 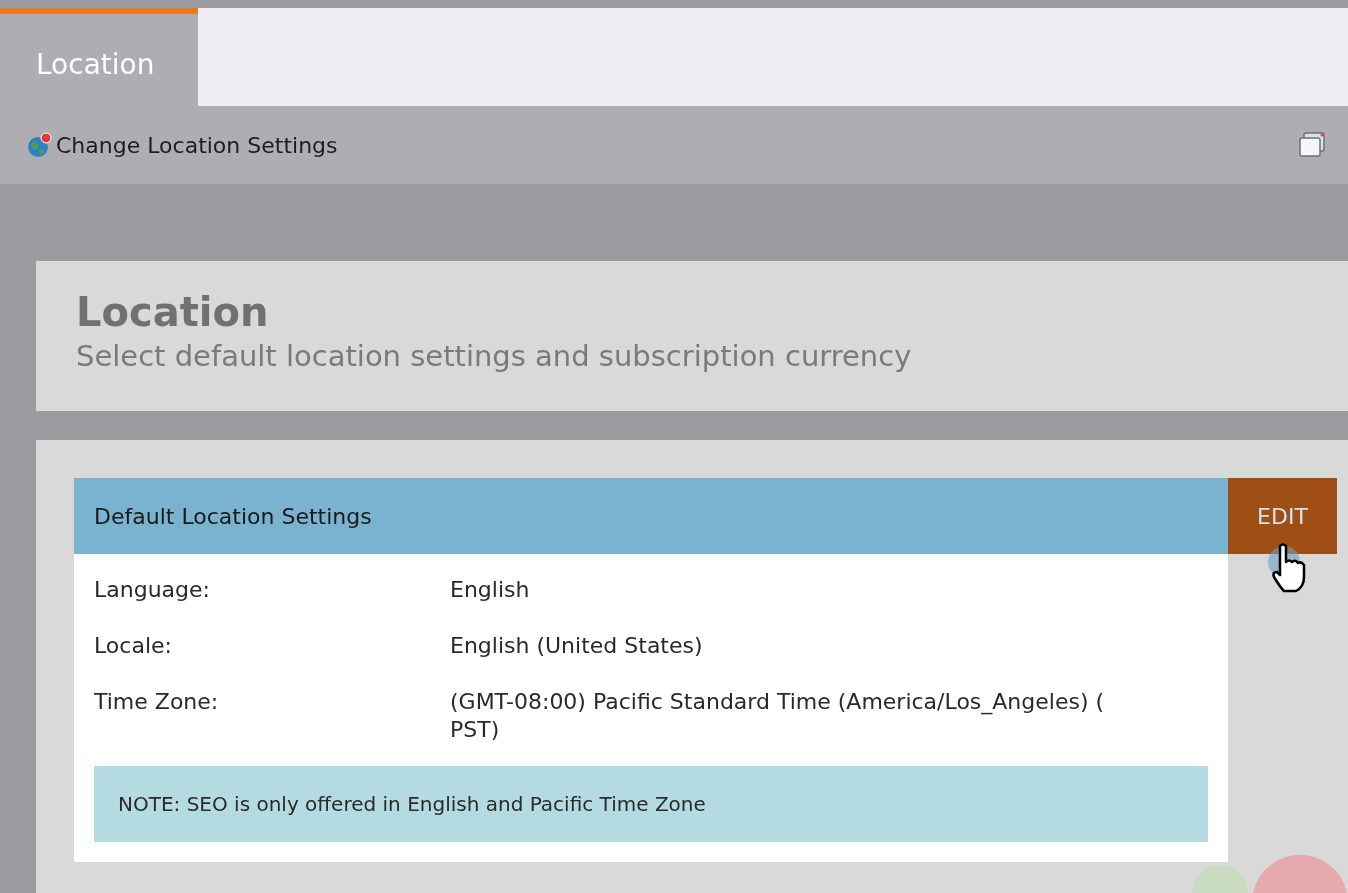 I want to click on globe-icon, so click(x=39, y=145).